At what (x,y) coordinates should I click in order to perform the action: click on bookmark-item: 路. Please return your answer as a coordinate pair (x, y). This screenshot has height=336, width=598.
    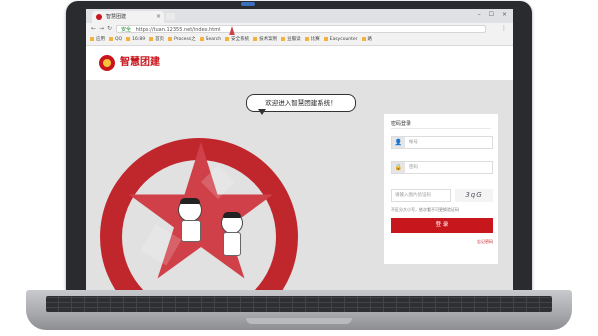
    Looking at the image, I should click on (367, 40).